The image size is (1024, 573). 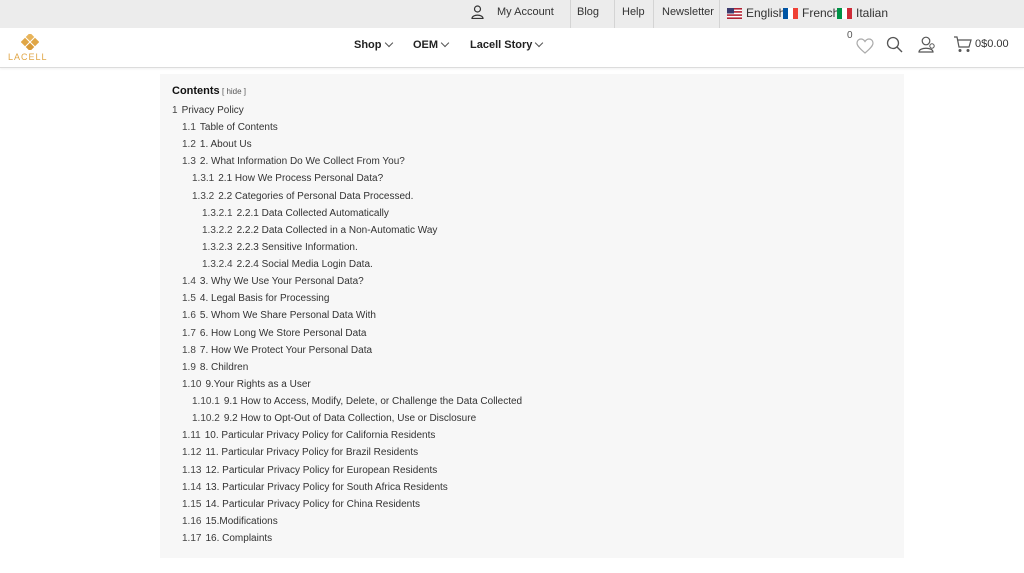 I want to click on toc-item-number: 1.7, so click(x=189, y=333).